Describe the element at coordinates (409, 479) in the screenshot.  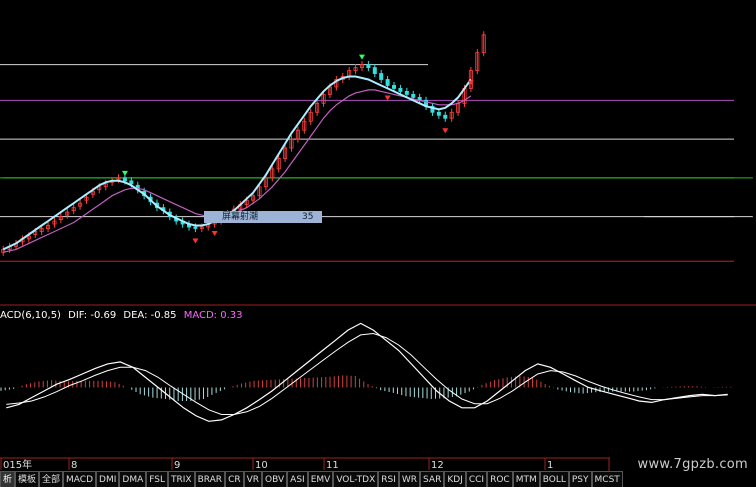
I see `tab-16: WR` at that location.